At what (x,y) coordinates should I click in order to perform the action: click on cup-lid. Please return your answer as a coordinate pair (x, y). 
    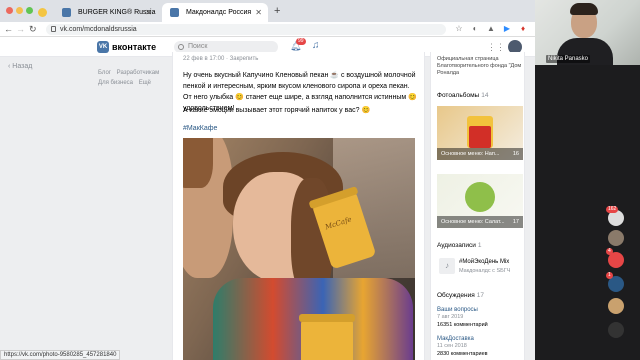
    Looking at the image, I should click on (327, 318).